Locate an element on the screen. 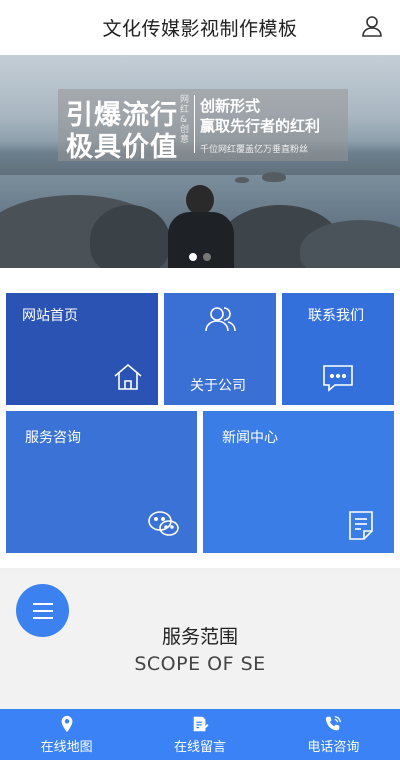 The height and width of the screenshot is (760, 400). phone-icon is located at coordinates (334, 722).